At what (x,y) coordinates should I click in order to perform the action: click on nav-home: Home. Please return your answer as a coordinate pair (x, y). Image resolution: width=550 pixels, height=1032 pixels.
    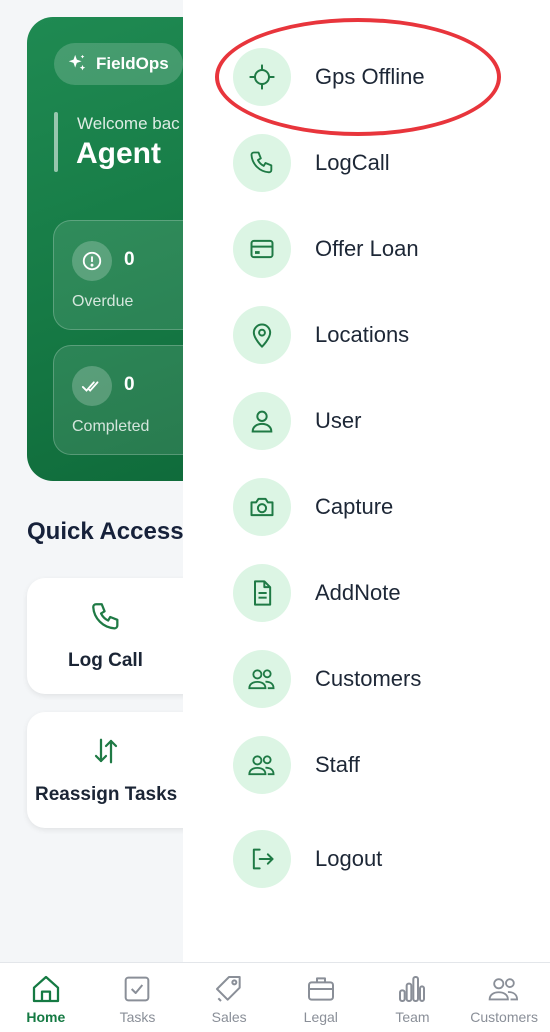
    Looking at the image, I should click on (46, 997).